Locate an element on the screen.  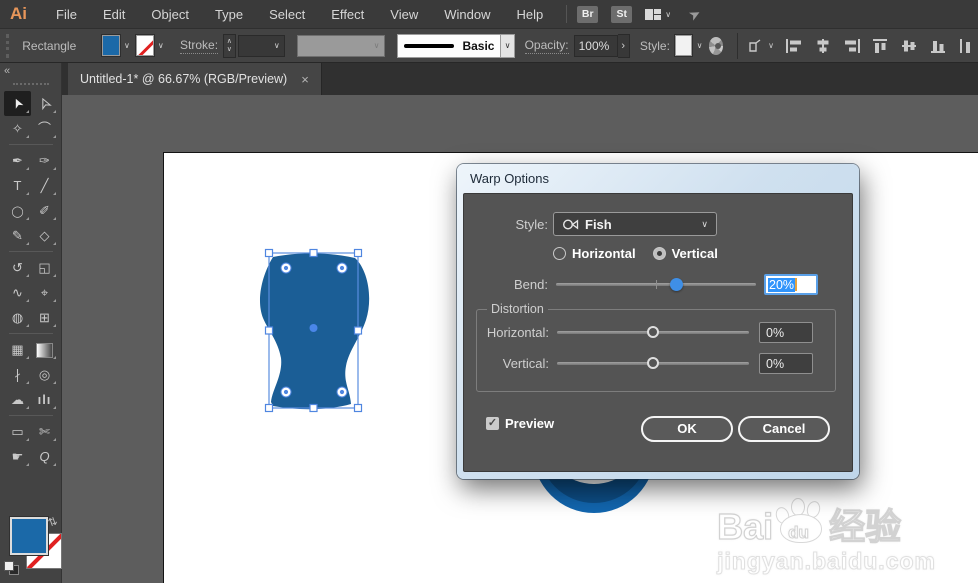
distortion-vertical-slider is located at coordinates (653, 363).